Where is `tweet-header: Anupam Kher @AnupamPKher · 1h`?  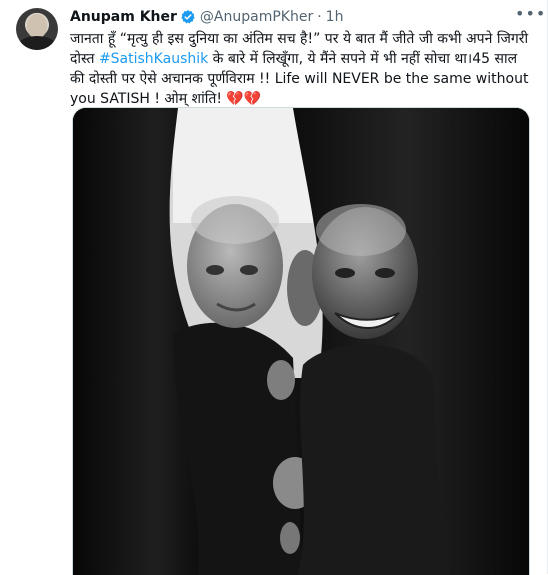
tweet-header: Anupam Kher @AnupamPKher · 1h is located at coordinates (206, 17).